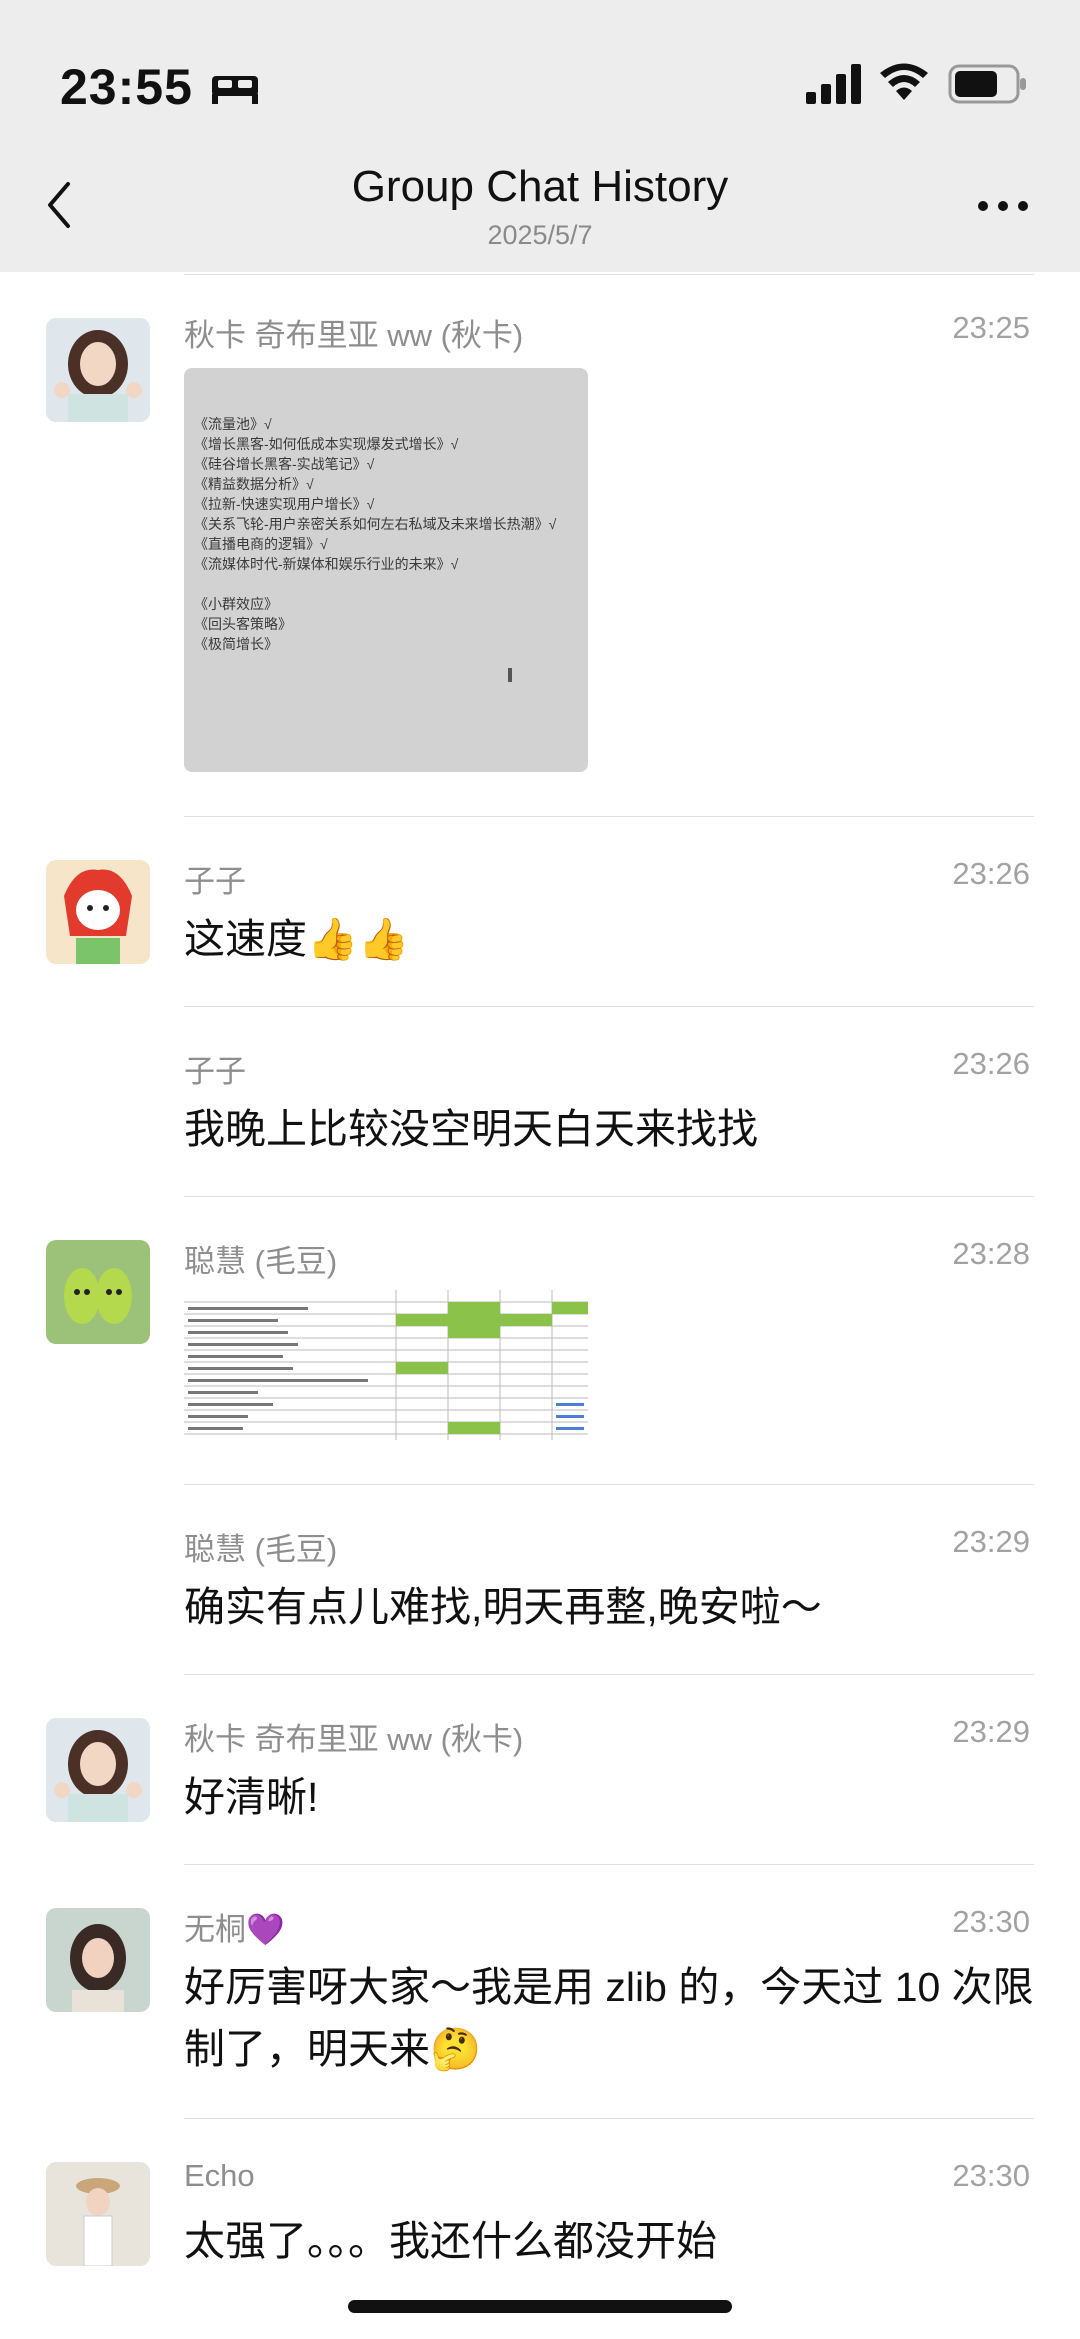 Image resolution: width=1080 pixels, height=2339 pixels. What do you see at coordinates (540, 235) in the screenshot?
I see `page-subtitle-date: 2025/5/7` at bounding box center [540, 235].